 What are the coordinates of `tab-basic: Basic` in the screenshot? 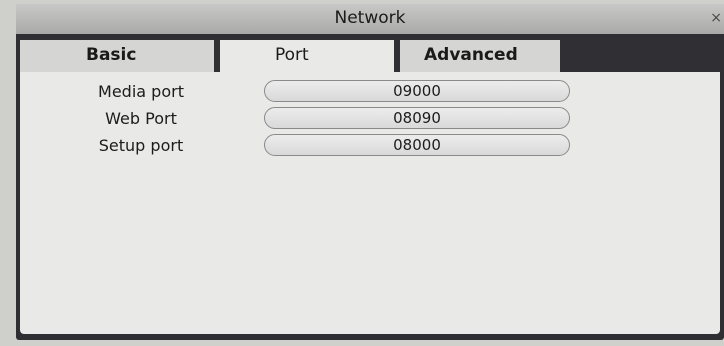 It's located at (117, 56).